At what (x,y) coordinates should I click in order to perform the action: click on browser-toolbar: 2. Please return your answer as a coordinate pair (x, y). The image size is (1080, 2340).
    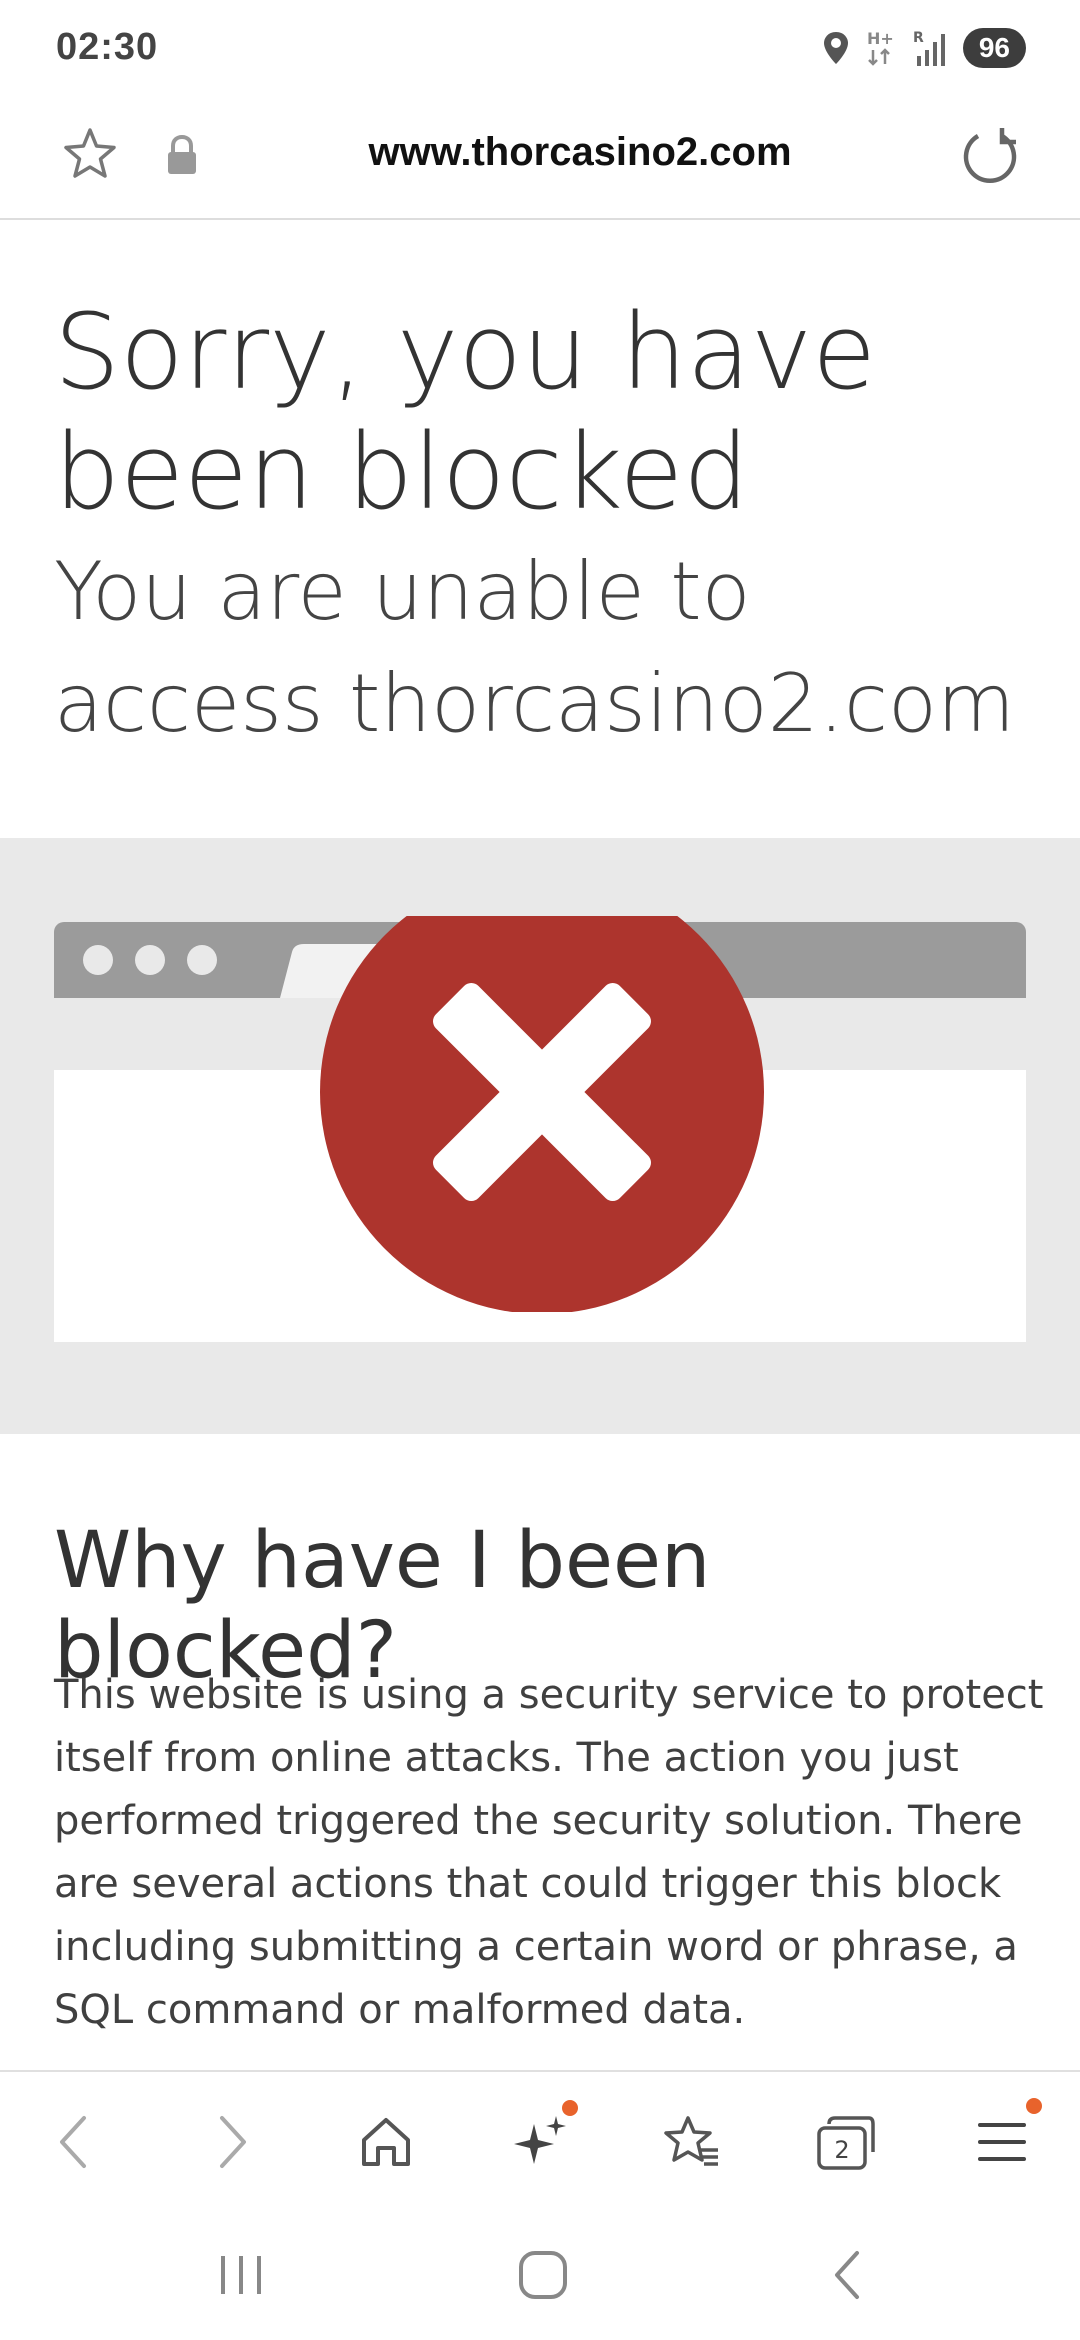
    Looking at the image, I should click on (540, 2141).